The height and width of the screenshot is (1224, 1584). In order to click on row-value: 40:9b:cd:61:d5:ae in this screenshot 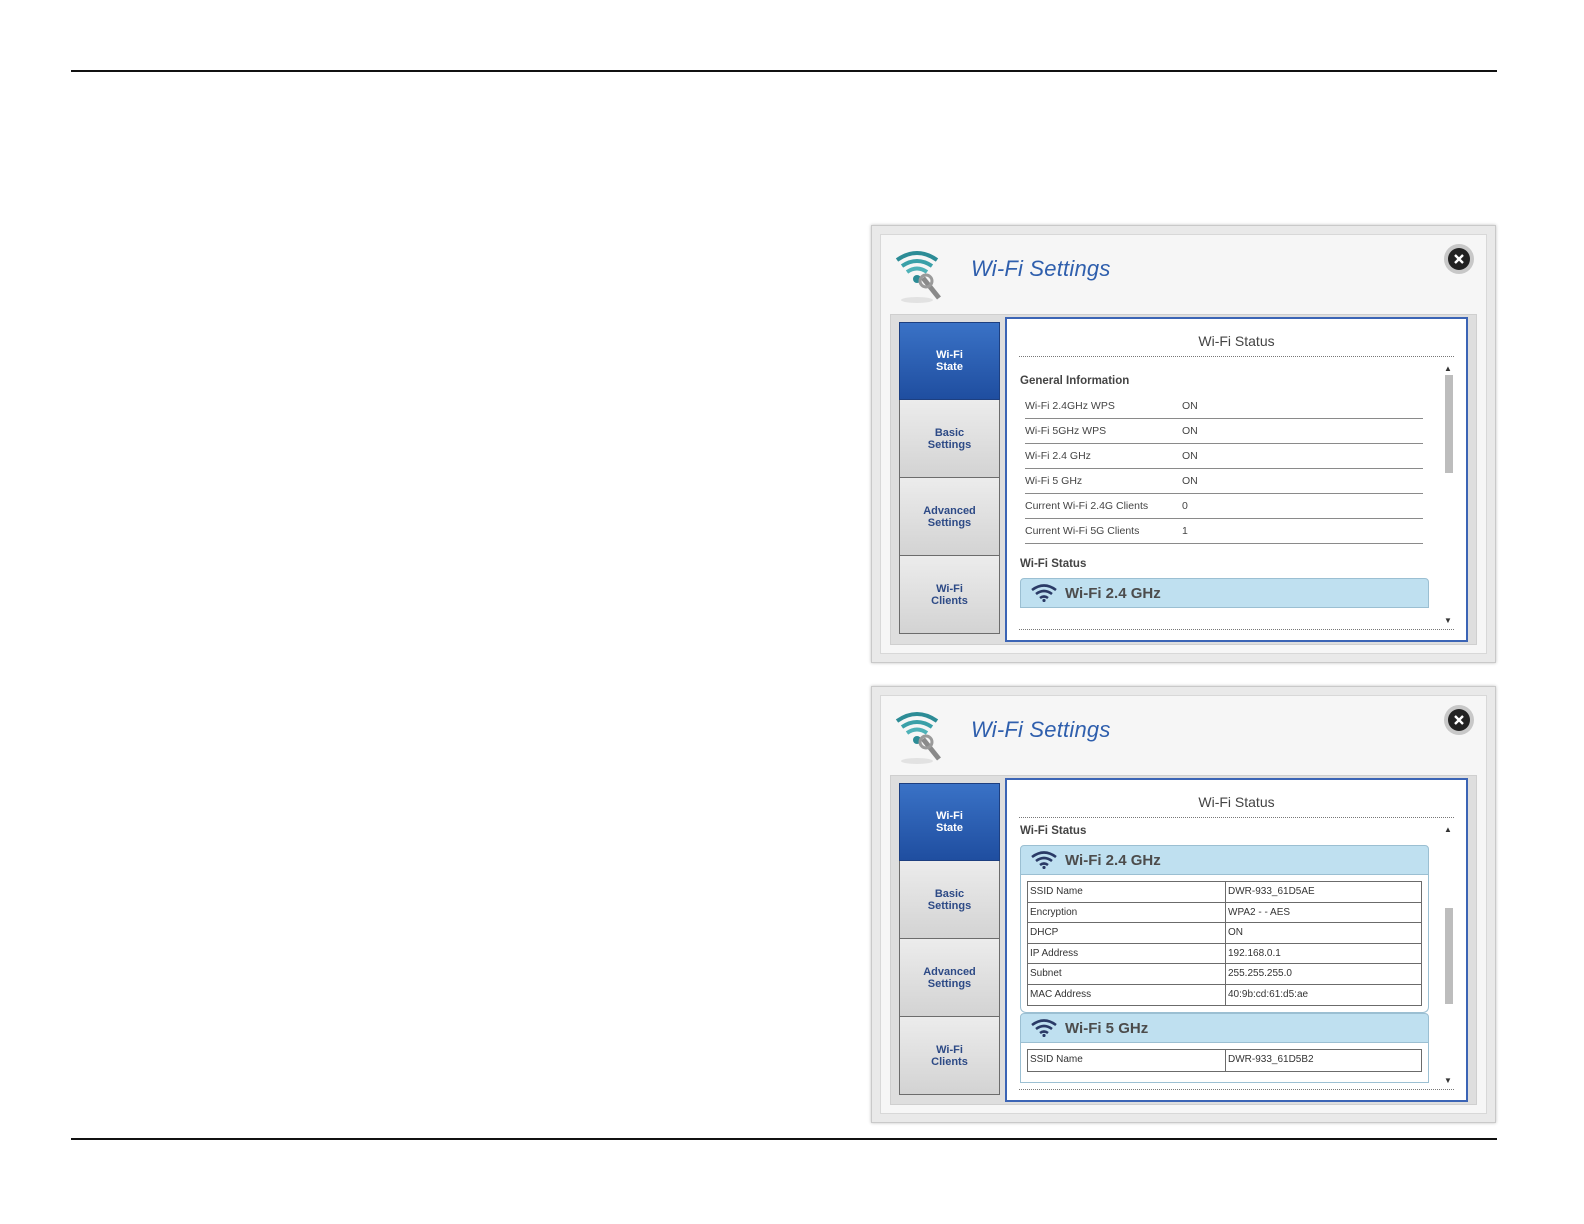, I will do `click(1268, 994)`.